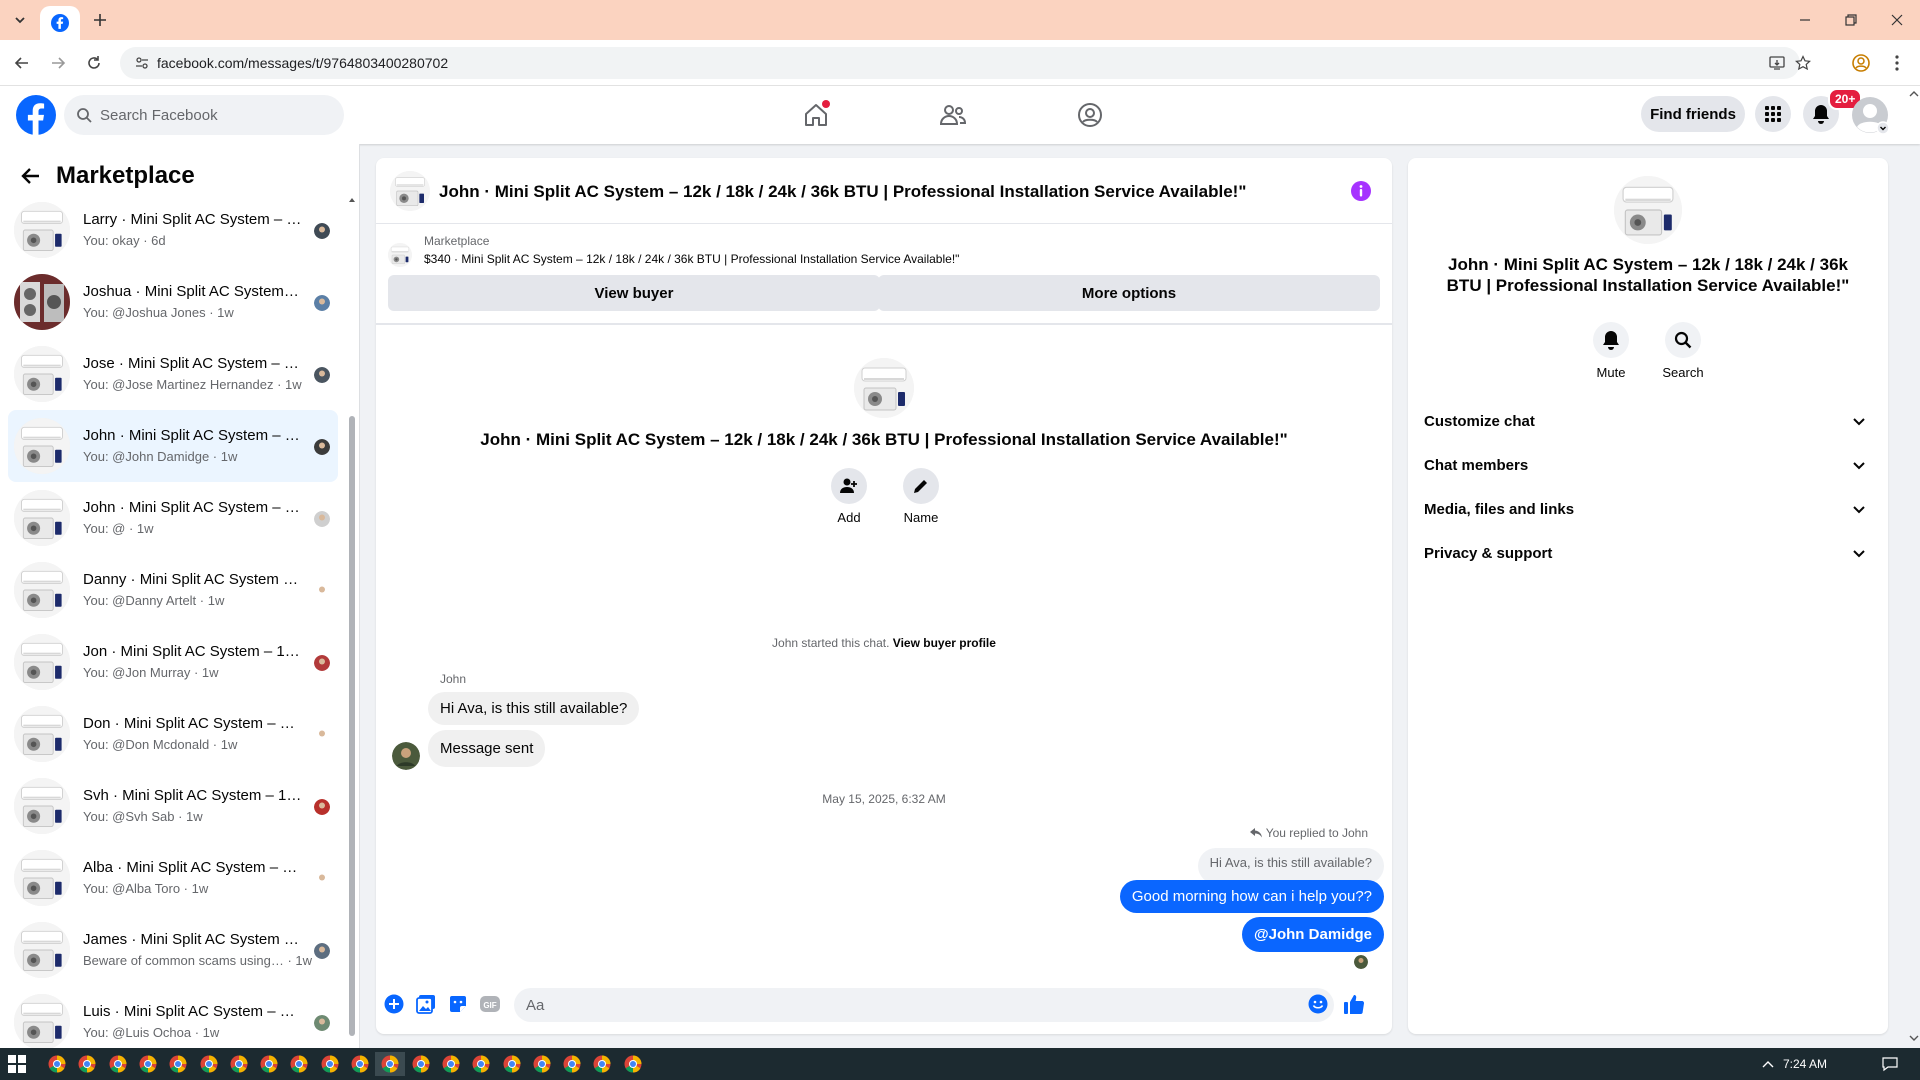 This screenshot has width=1920, height=1080. I want to click on view-buyer-profile-link: View buyer profile, so click(944, 643).